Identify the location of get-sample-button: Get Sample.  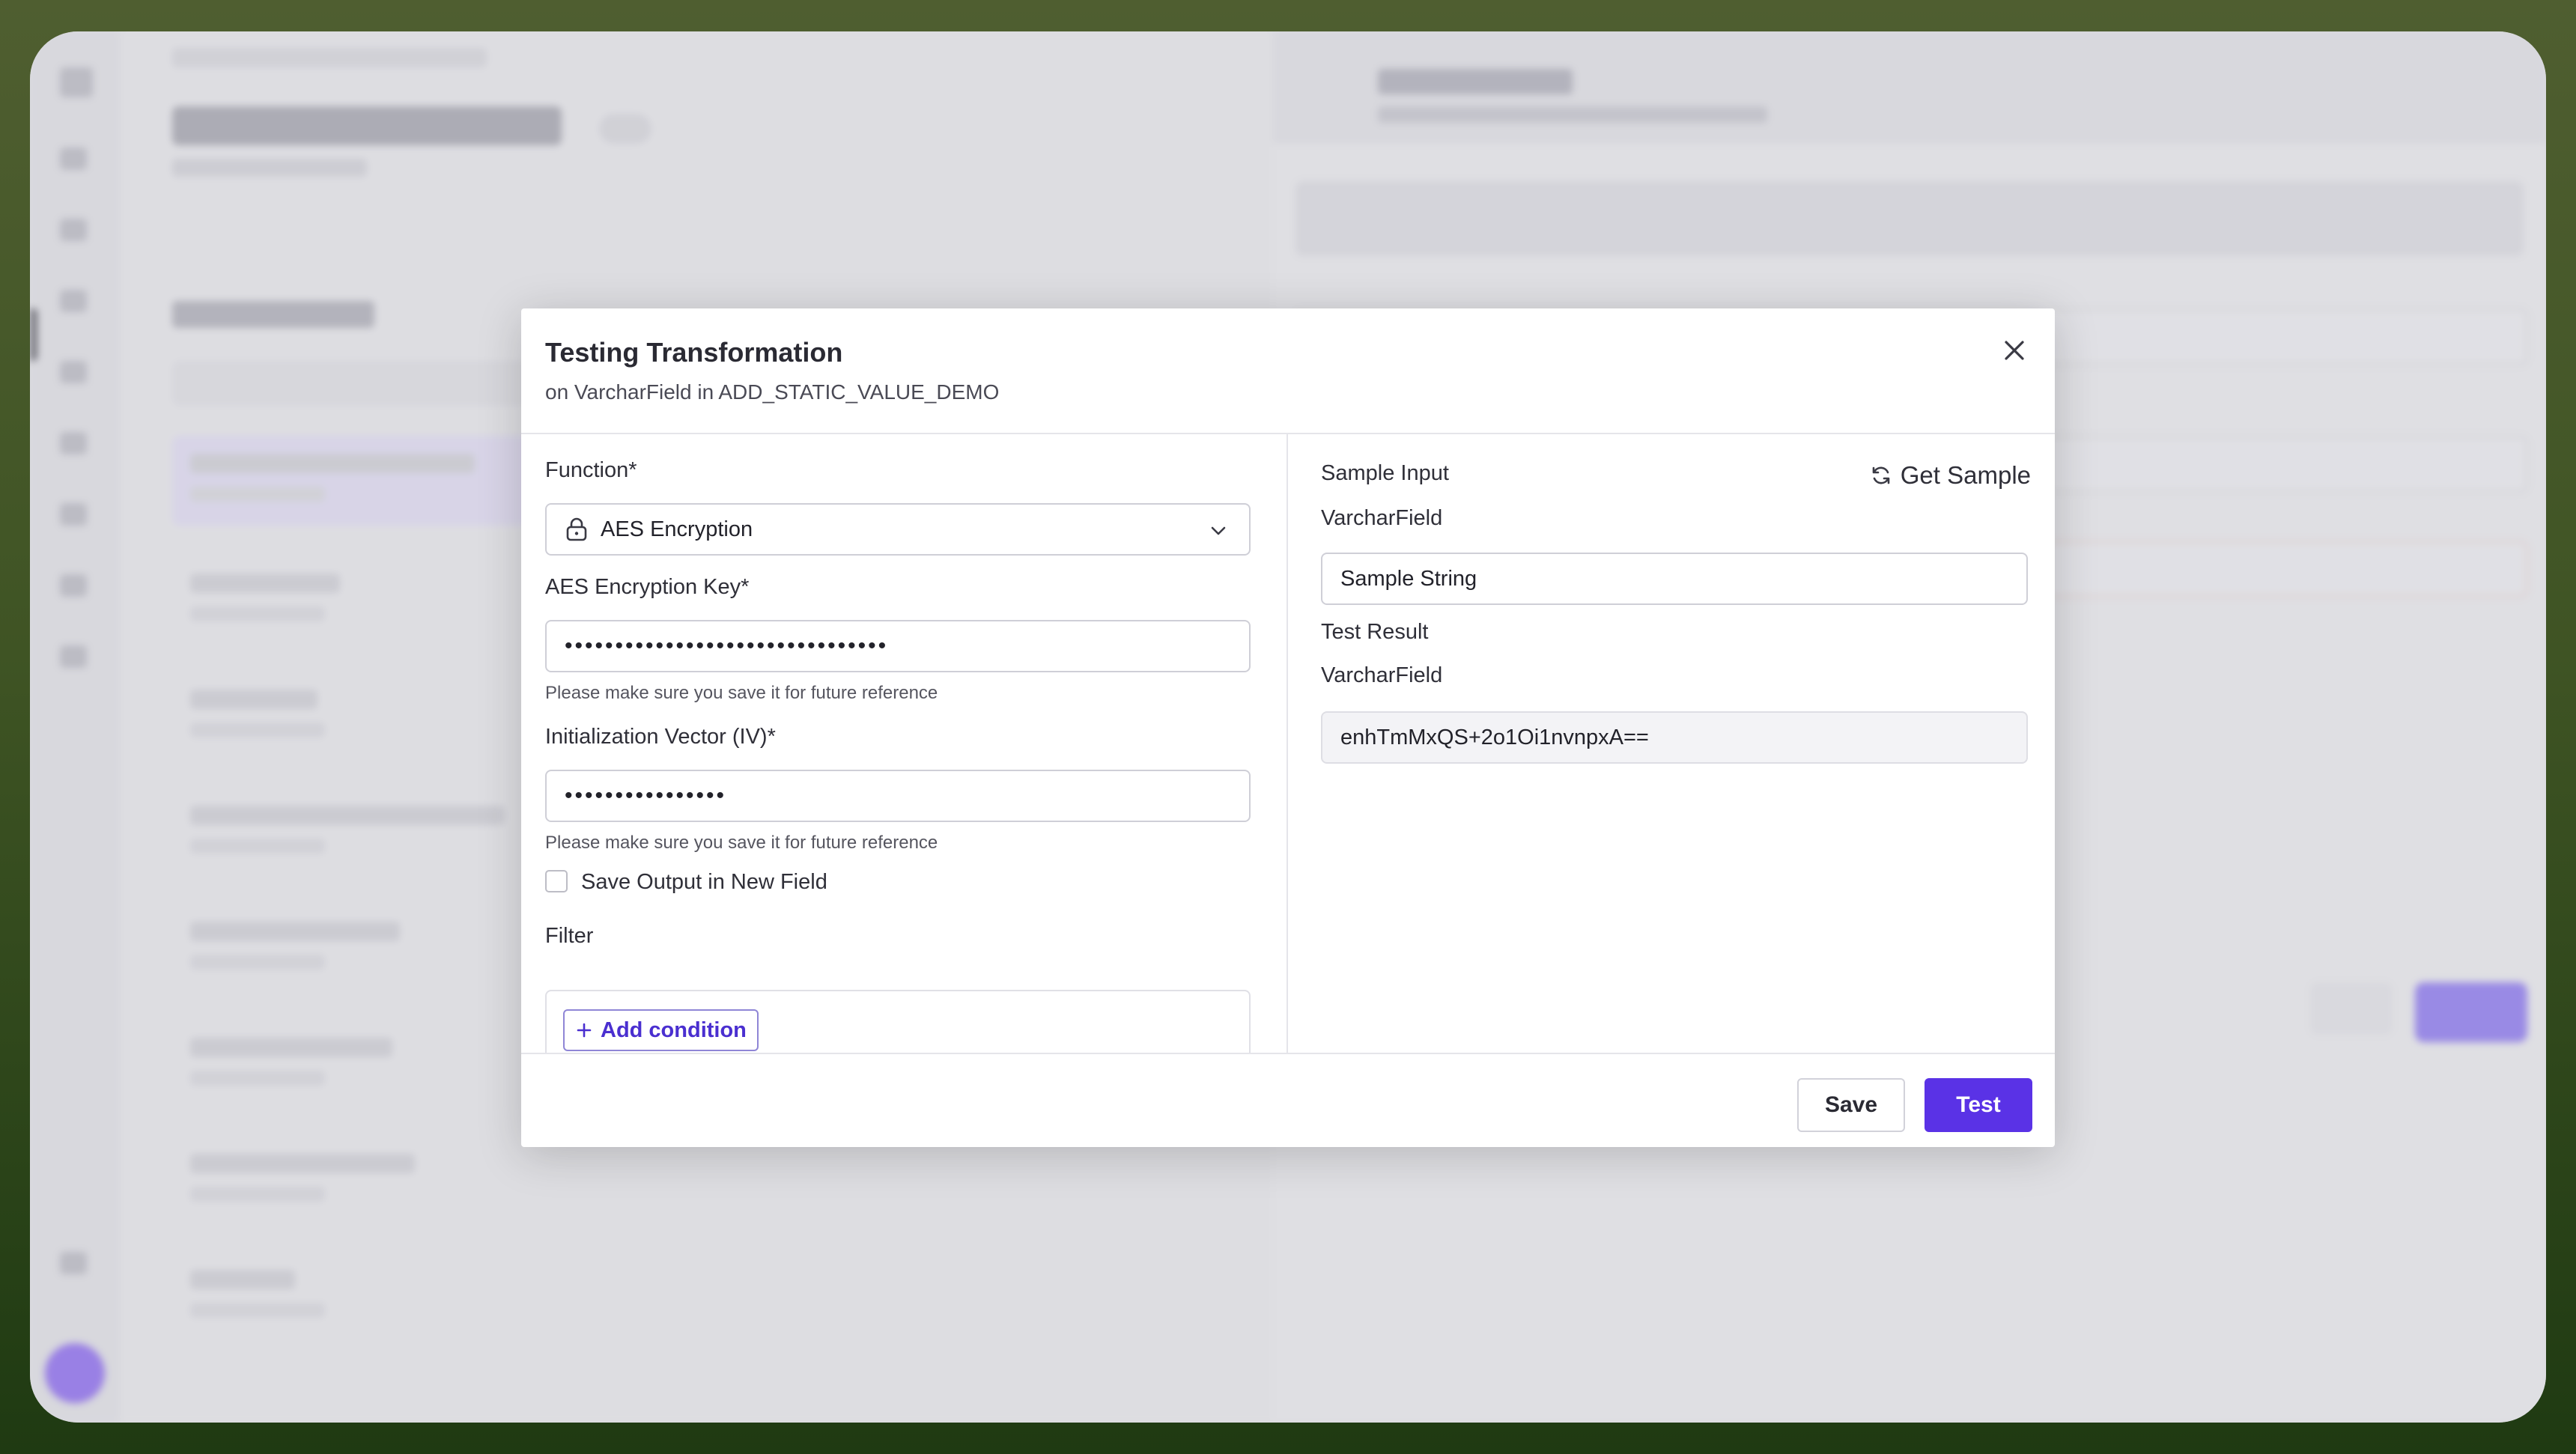
(1950, 475).